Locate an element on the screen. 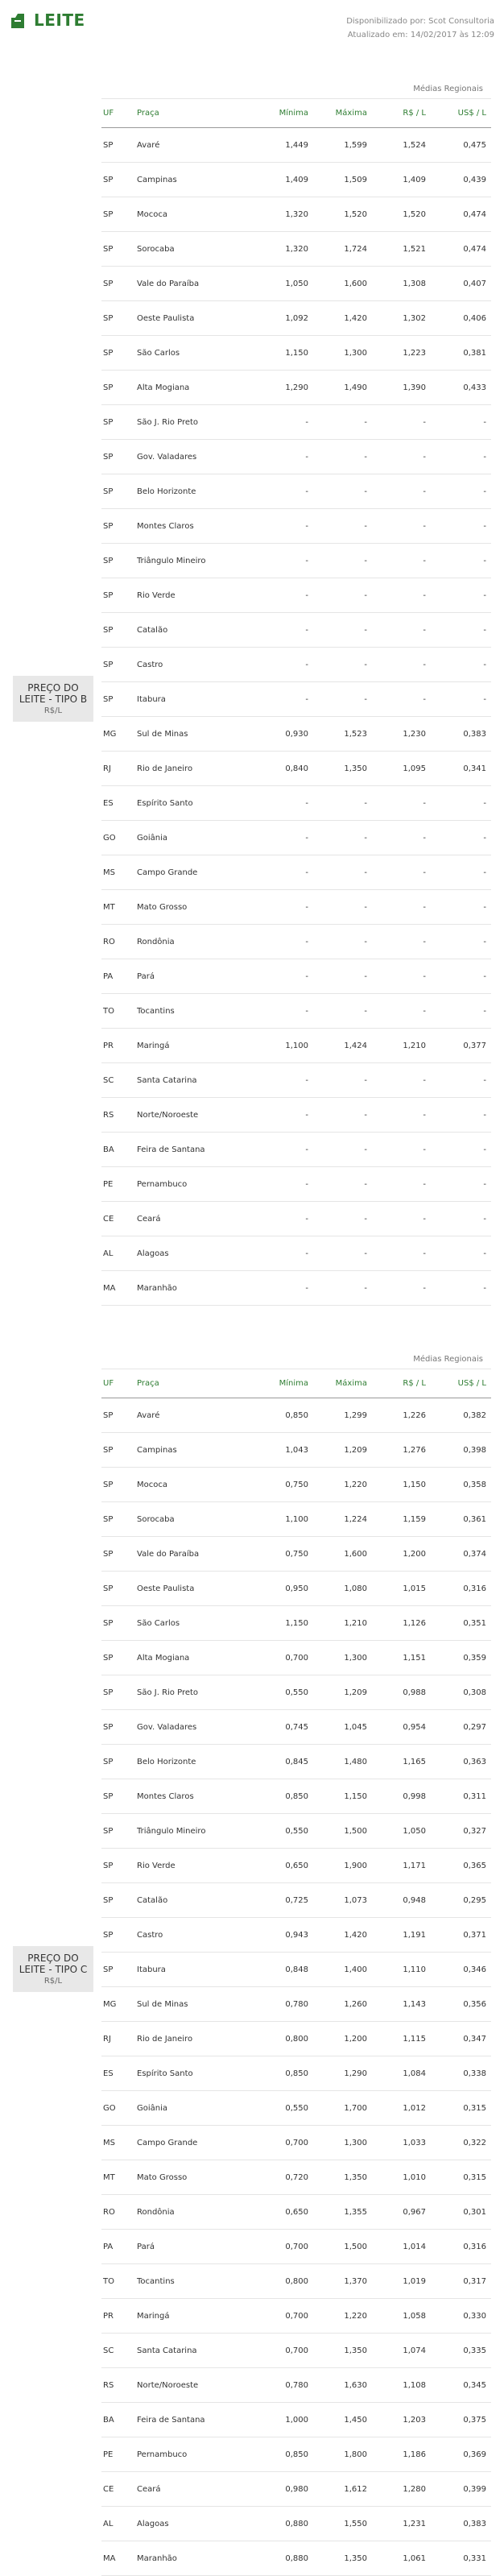 Image resolution: width=504 pixels, height=2576 pixels. table-row: CE Ceará - - - - is located at coordinates (252, 1218).